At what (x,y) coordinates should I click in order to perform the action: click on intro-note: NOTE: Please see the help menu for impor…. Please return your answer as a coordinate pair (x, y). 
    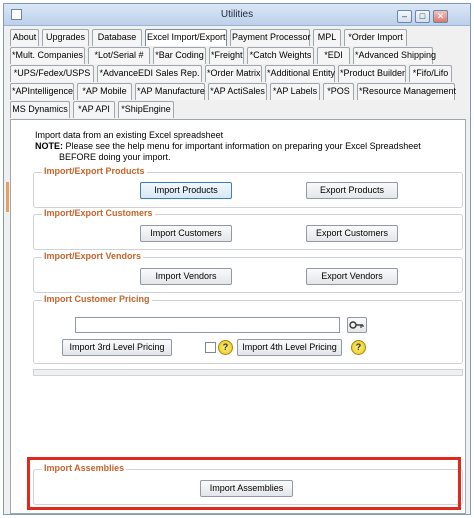
    Looking at the image, I should click on (235, 146).